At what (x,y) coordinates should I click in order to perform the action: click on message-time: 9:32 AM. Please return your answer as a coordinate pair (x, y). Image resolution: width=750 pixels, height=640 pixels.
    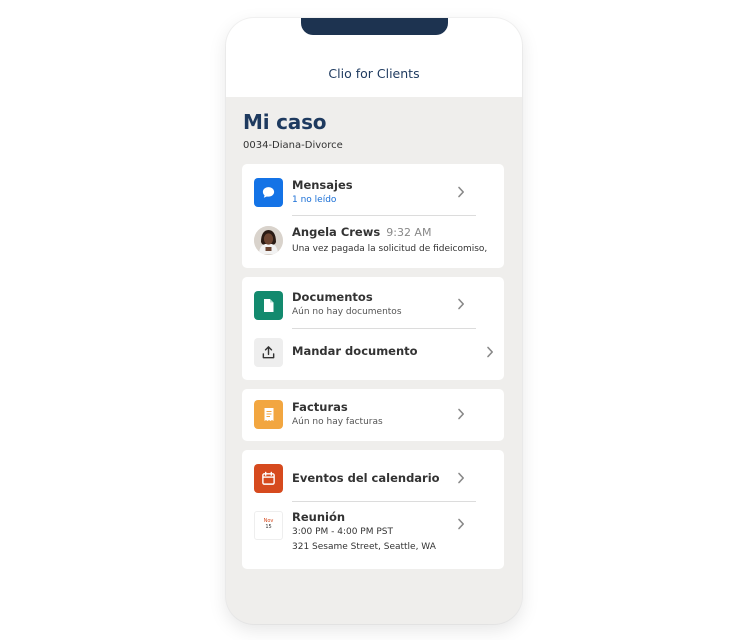
    Looking at the image, I should click on (409, 232).